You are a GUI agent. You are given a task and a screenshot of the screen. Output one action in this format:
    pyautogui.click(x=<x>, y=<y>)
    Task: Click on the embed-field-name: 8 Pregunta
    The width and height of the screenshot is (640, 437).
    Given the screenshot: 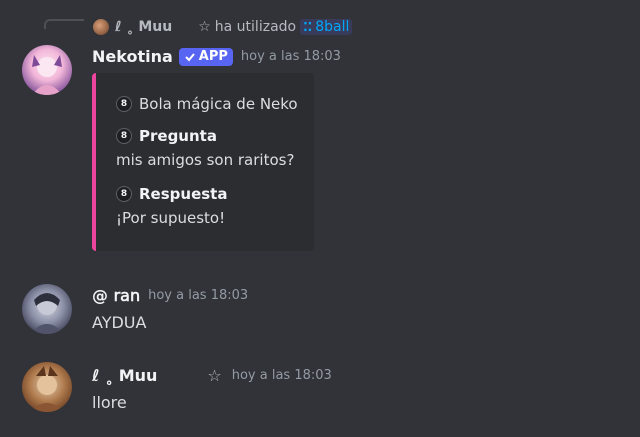 What is the action you would take?
    pyautogui.click(x=166, y=136)
    